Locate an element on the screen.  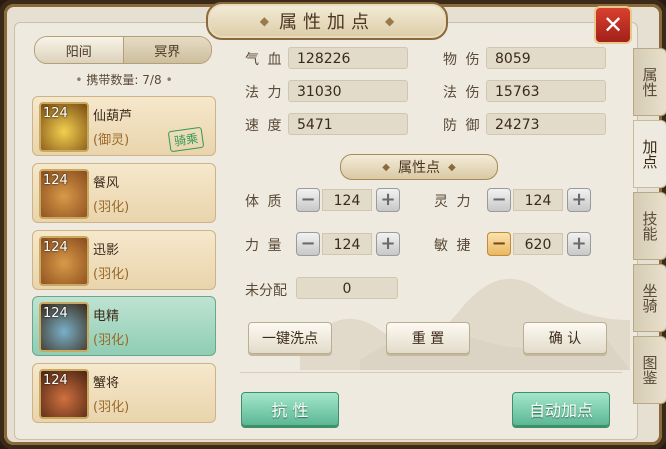
stat-label-speed: 速 度 is located at coordinates (264, 126).